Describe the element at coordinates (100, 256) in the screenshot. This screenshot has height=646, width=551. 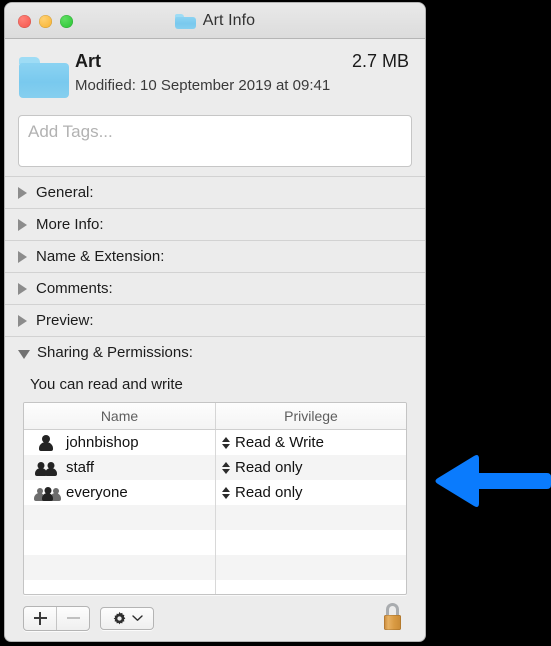
I see `section-label: Name & Extension:` at that location.